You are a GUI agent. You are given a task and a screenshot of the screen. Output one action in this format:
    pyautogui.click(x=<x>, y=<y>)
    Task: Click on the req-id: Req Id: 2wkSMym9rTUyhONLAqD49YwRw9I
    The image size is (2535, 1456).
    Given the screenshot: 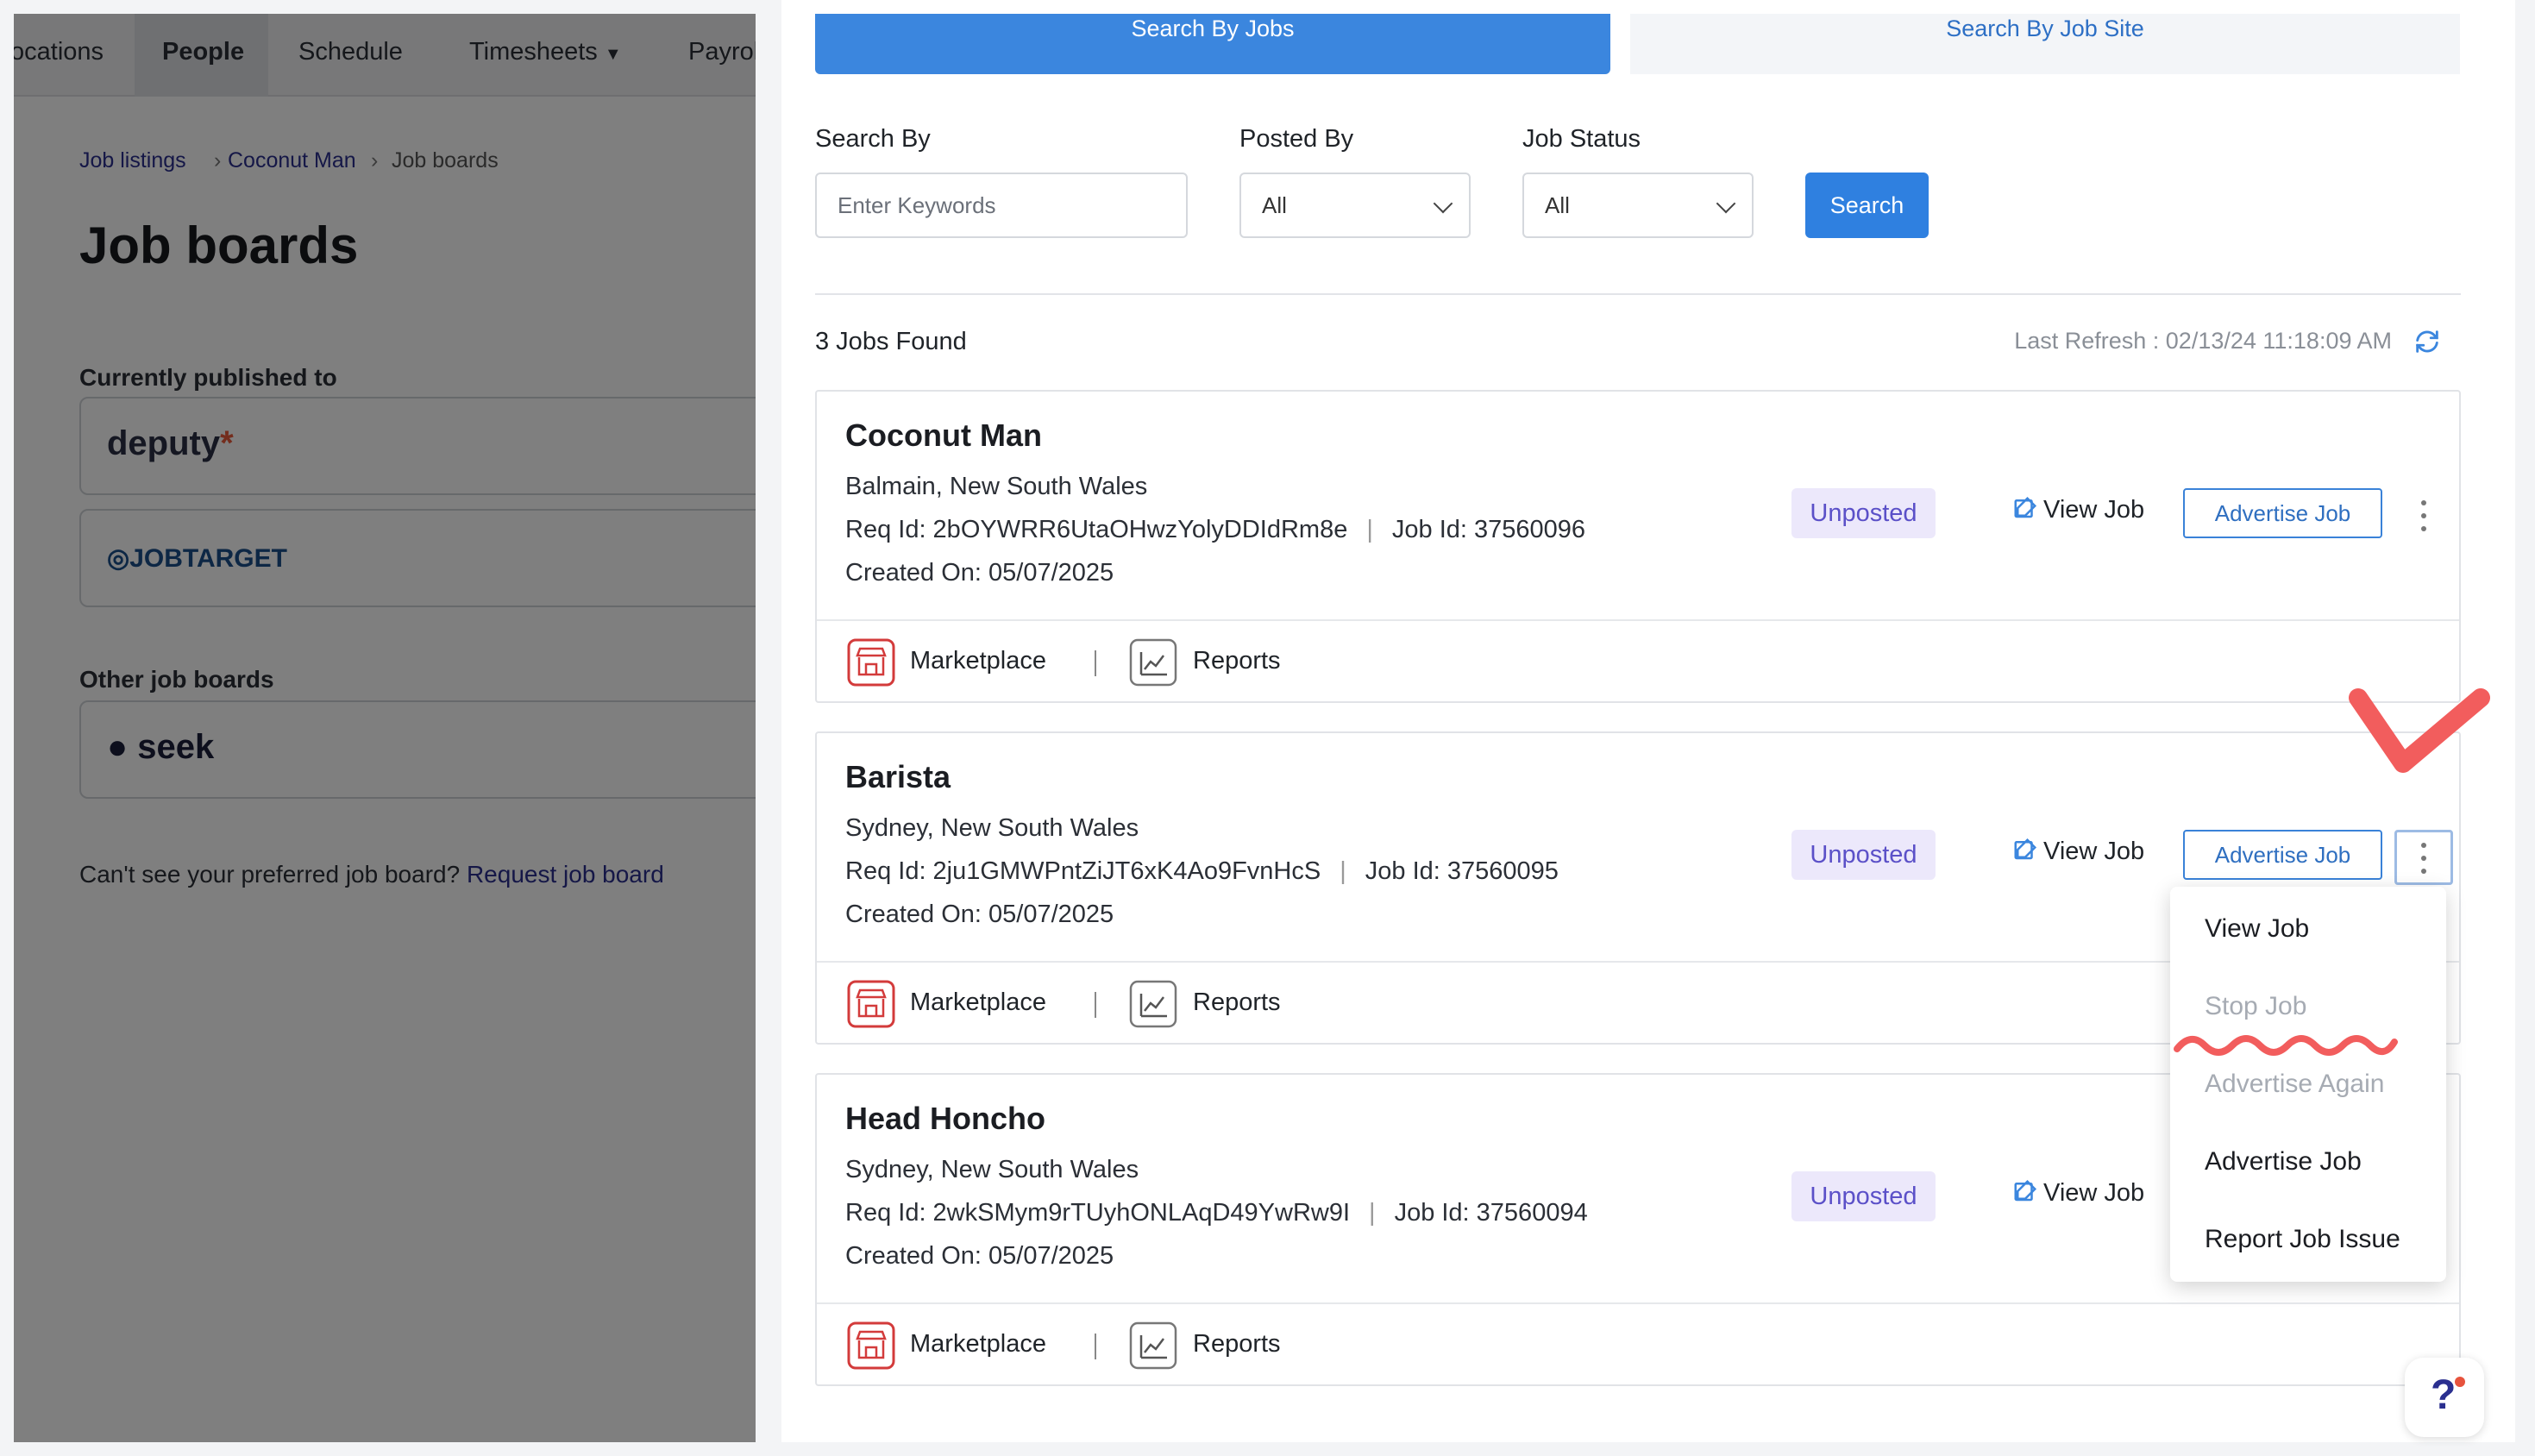 What is the action you would take?
    pyautogui.click(x=1098, y=1213)
    